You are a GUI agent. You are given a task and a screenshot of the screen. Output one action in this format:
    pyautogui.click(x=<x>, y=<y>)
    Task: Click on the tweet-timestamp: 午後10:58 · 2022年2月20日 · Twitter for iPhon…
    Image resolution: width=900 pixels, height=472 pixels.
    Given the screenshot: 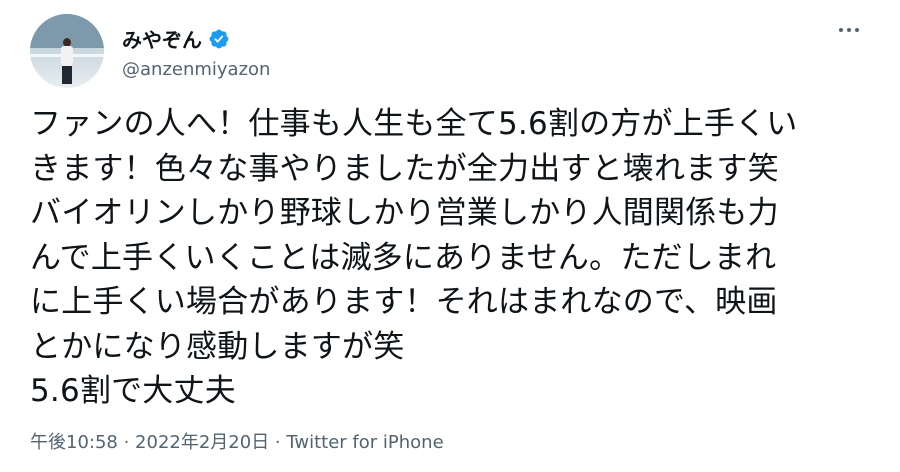 What is the action you would take?
    pyautogui.click(x=237, y=441)
    